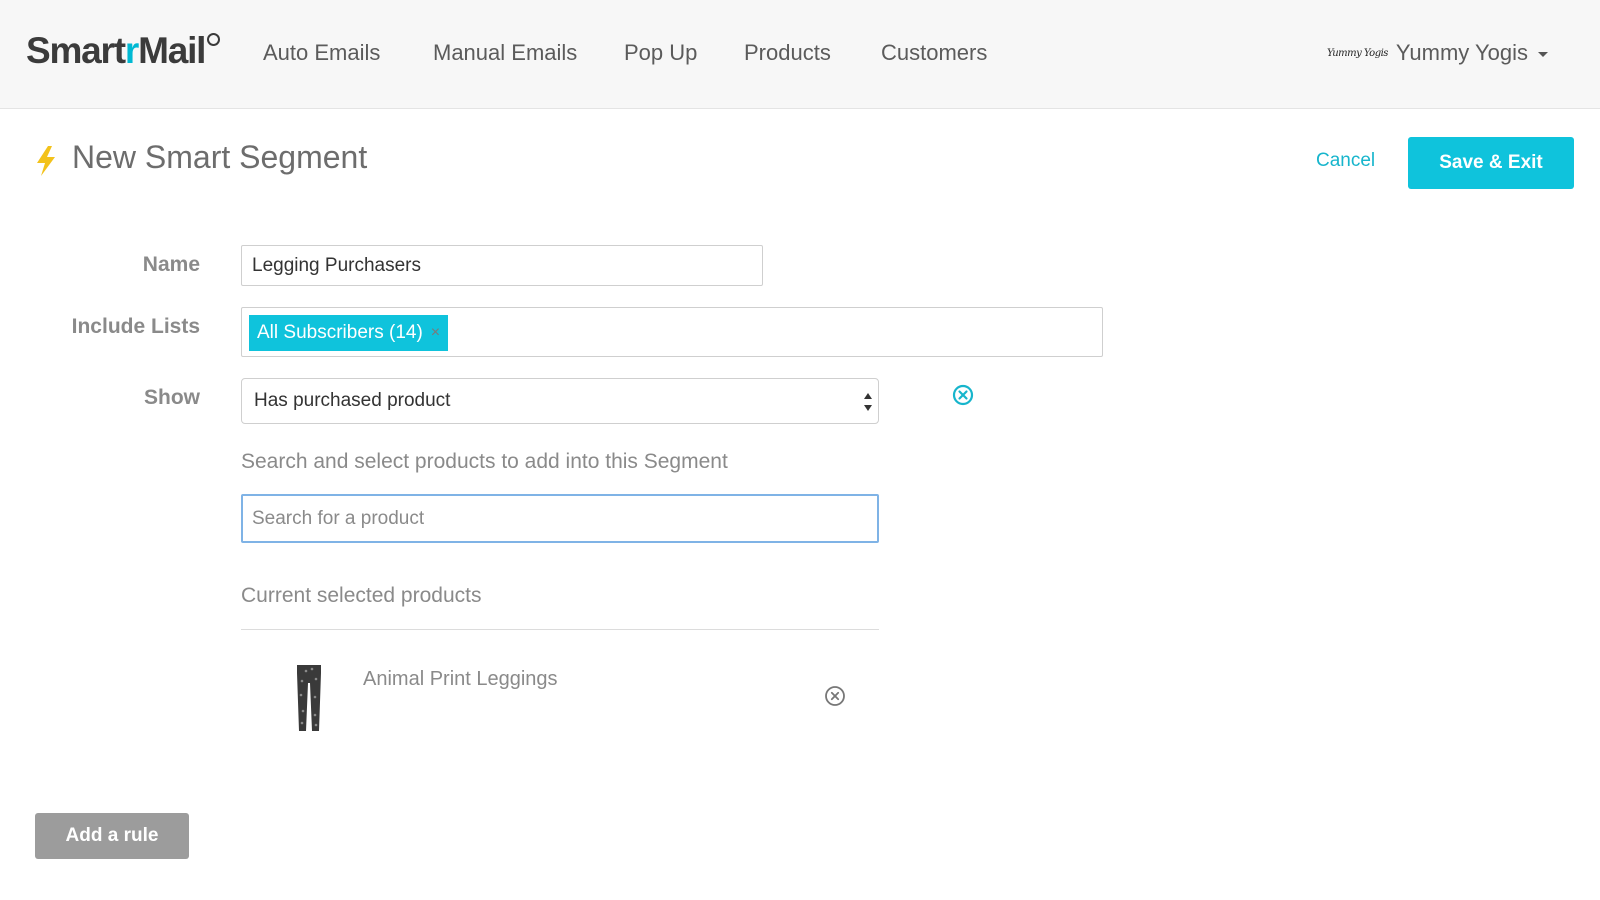 The height and width of the screenshot is (900, 1600). What do you see at coordinates (171, 264) in the screenshot?
I see `name-label: Name` at bounding box center [171, 264].